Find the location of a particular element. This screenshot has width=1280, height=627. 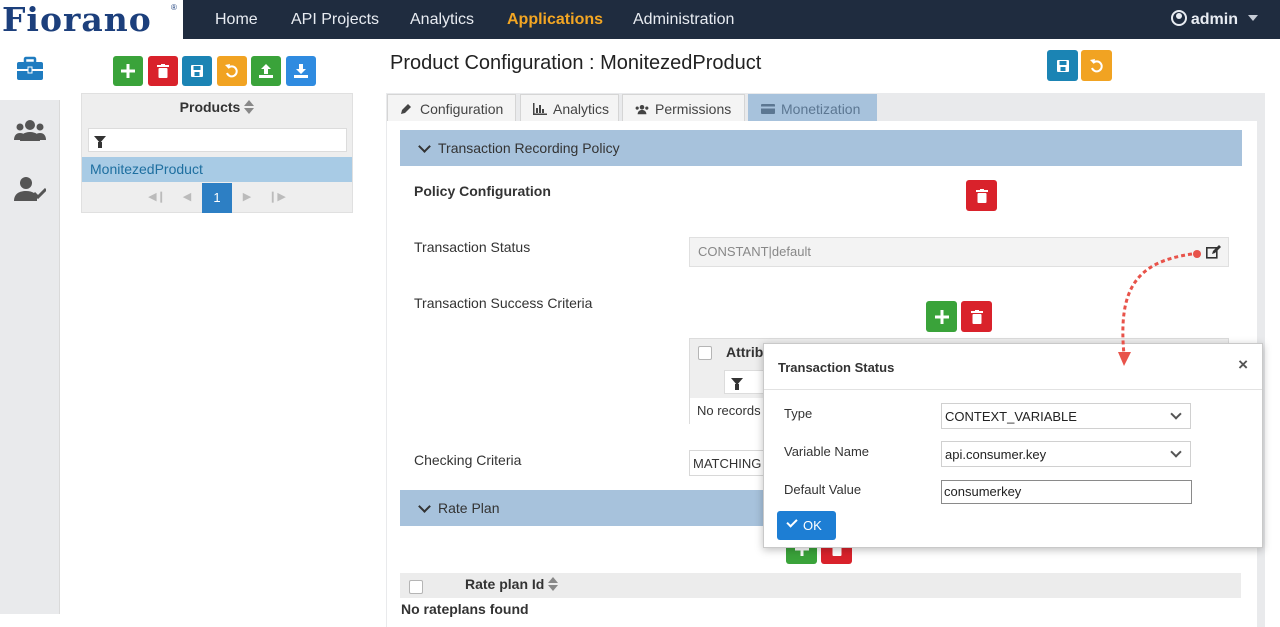

save-product-button is located at coordinates (197, 71).